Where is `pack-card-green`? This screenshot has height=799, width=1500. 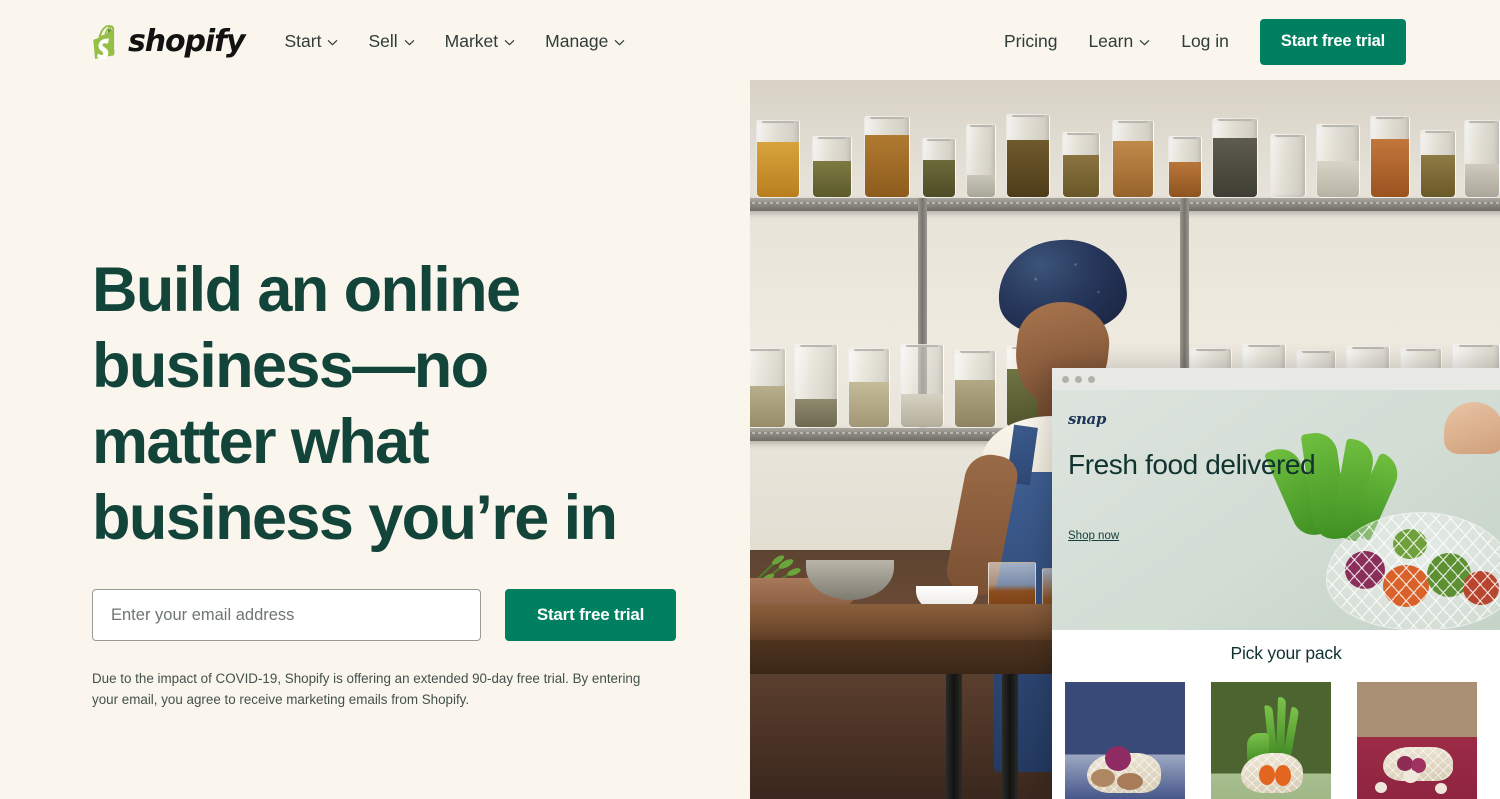 pack-card-green is located at coordinates (1271, 740).